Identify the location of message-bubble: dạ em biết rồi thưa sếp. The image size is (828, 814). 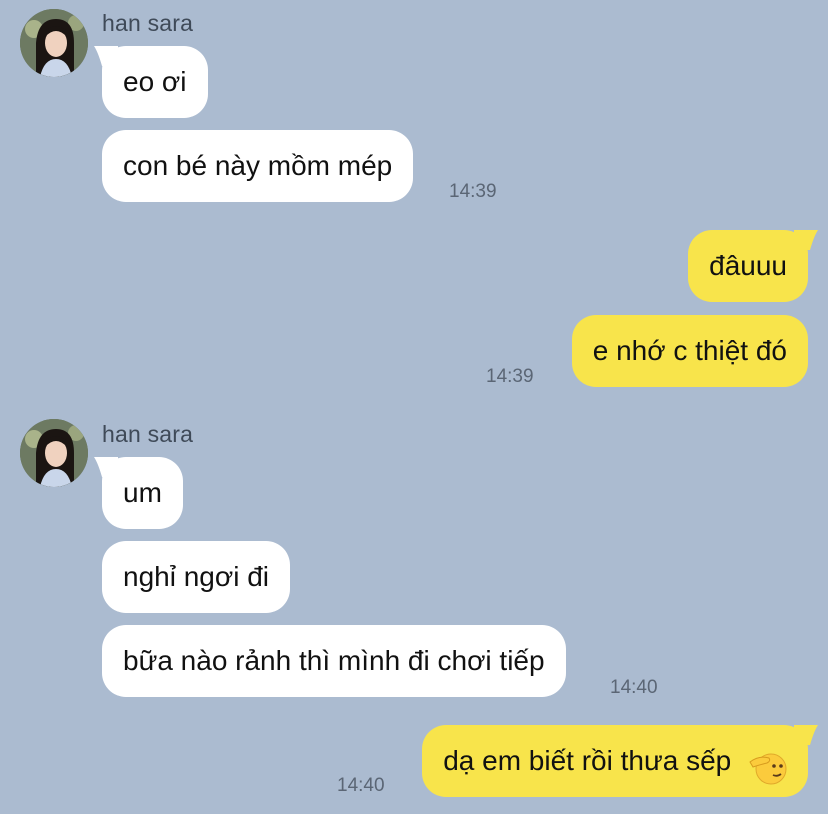
(615, 761).